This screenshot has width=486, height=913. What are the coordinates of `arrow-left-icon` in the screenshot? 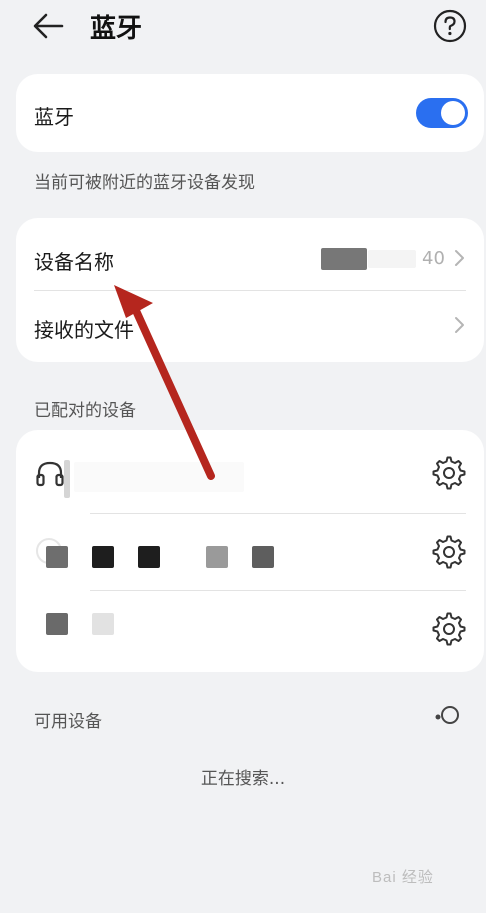 It's located at (48, 26).